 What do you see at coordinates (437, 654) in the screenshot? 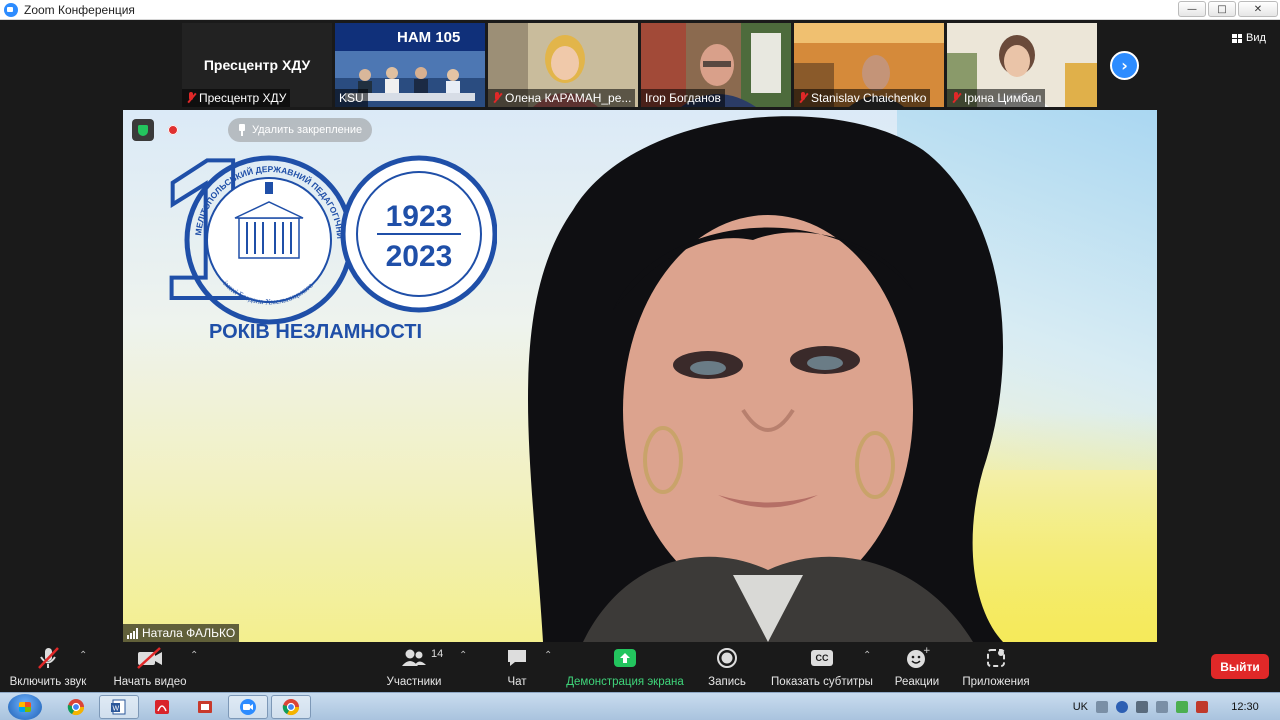
I see `participants-count: 14` at bounding box center [437, 654].